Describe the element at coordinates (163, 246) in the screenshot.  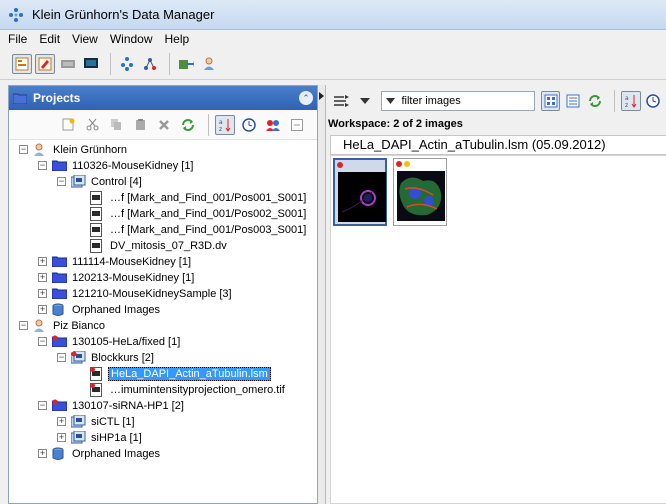
I see `tree-row: DV_mitosis_07_R3D.dv` at that location.